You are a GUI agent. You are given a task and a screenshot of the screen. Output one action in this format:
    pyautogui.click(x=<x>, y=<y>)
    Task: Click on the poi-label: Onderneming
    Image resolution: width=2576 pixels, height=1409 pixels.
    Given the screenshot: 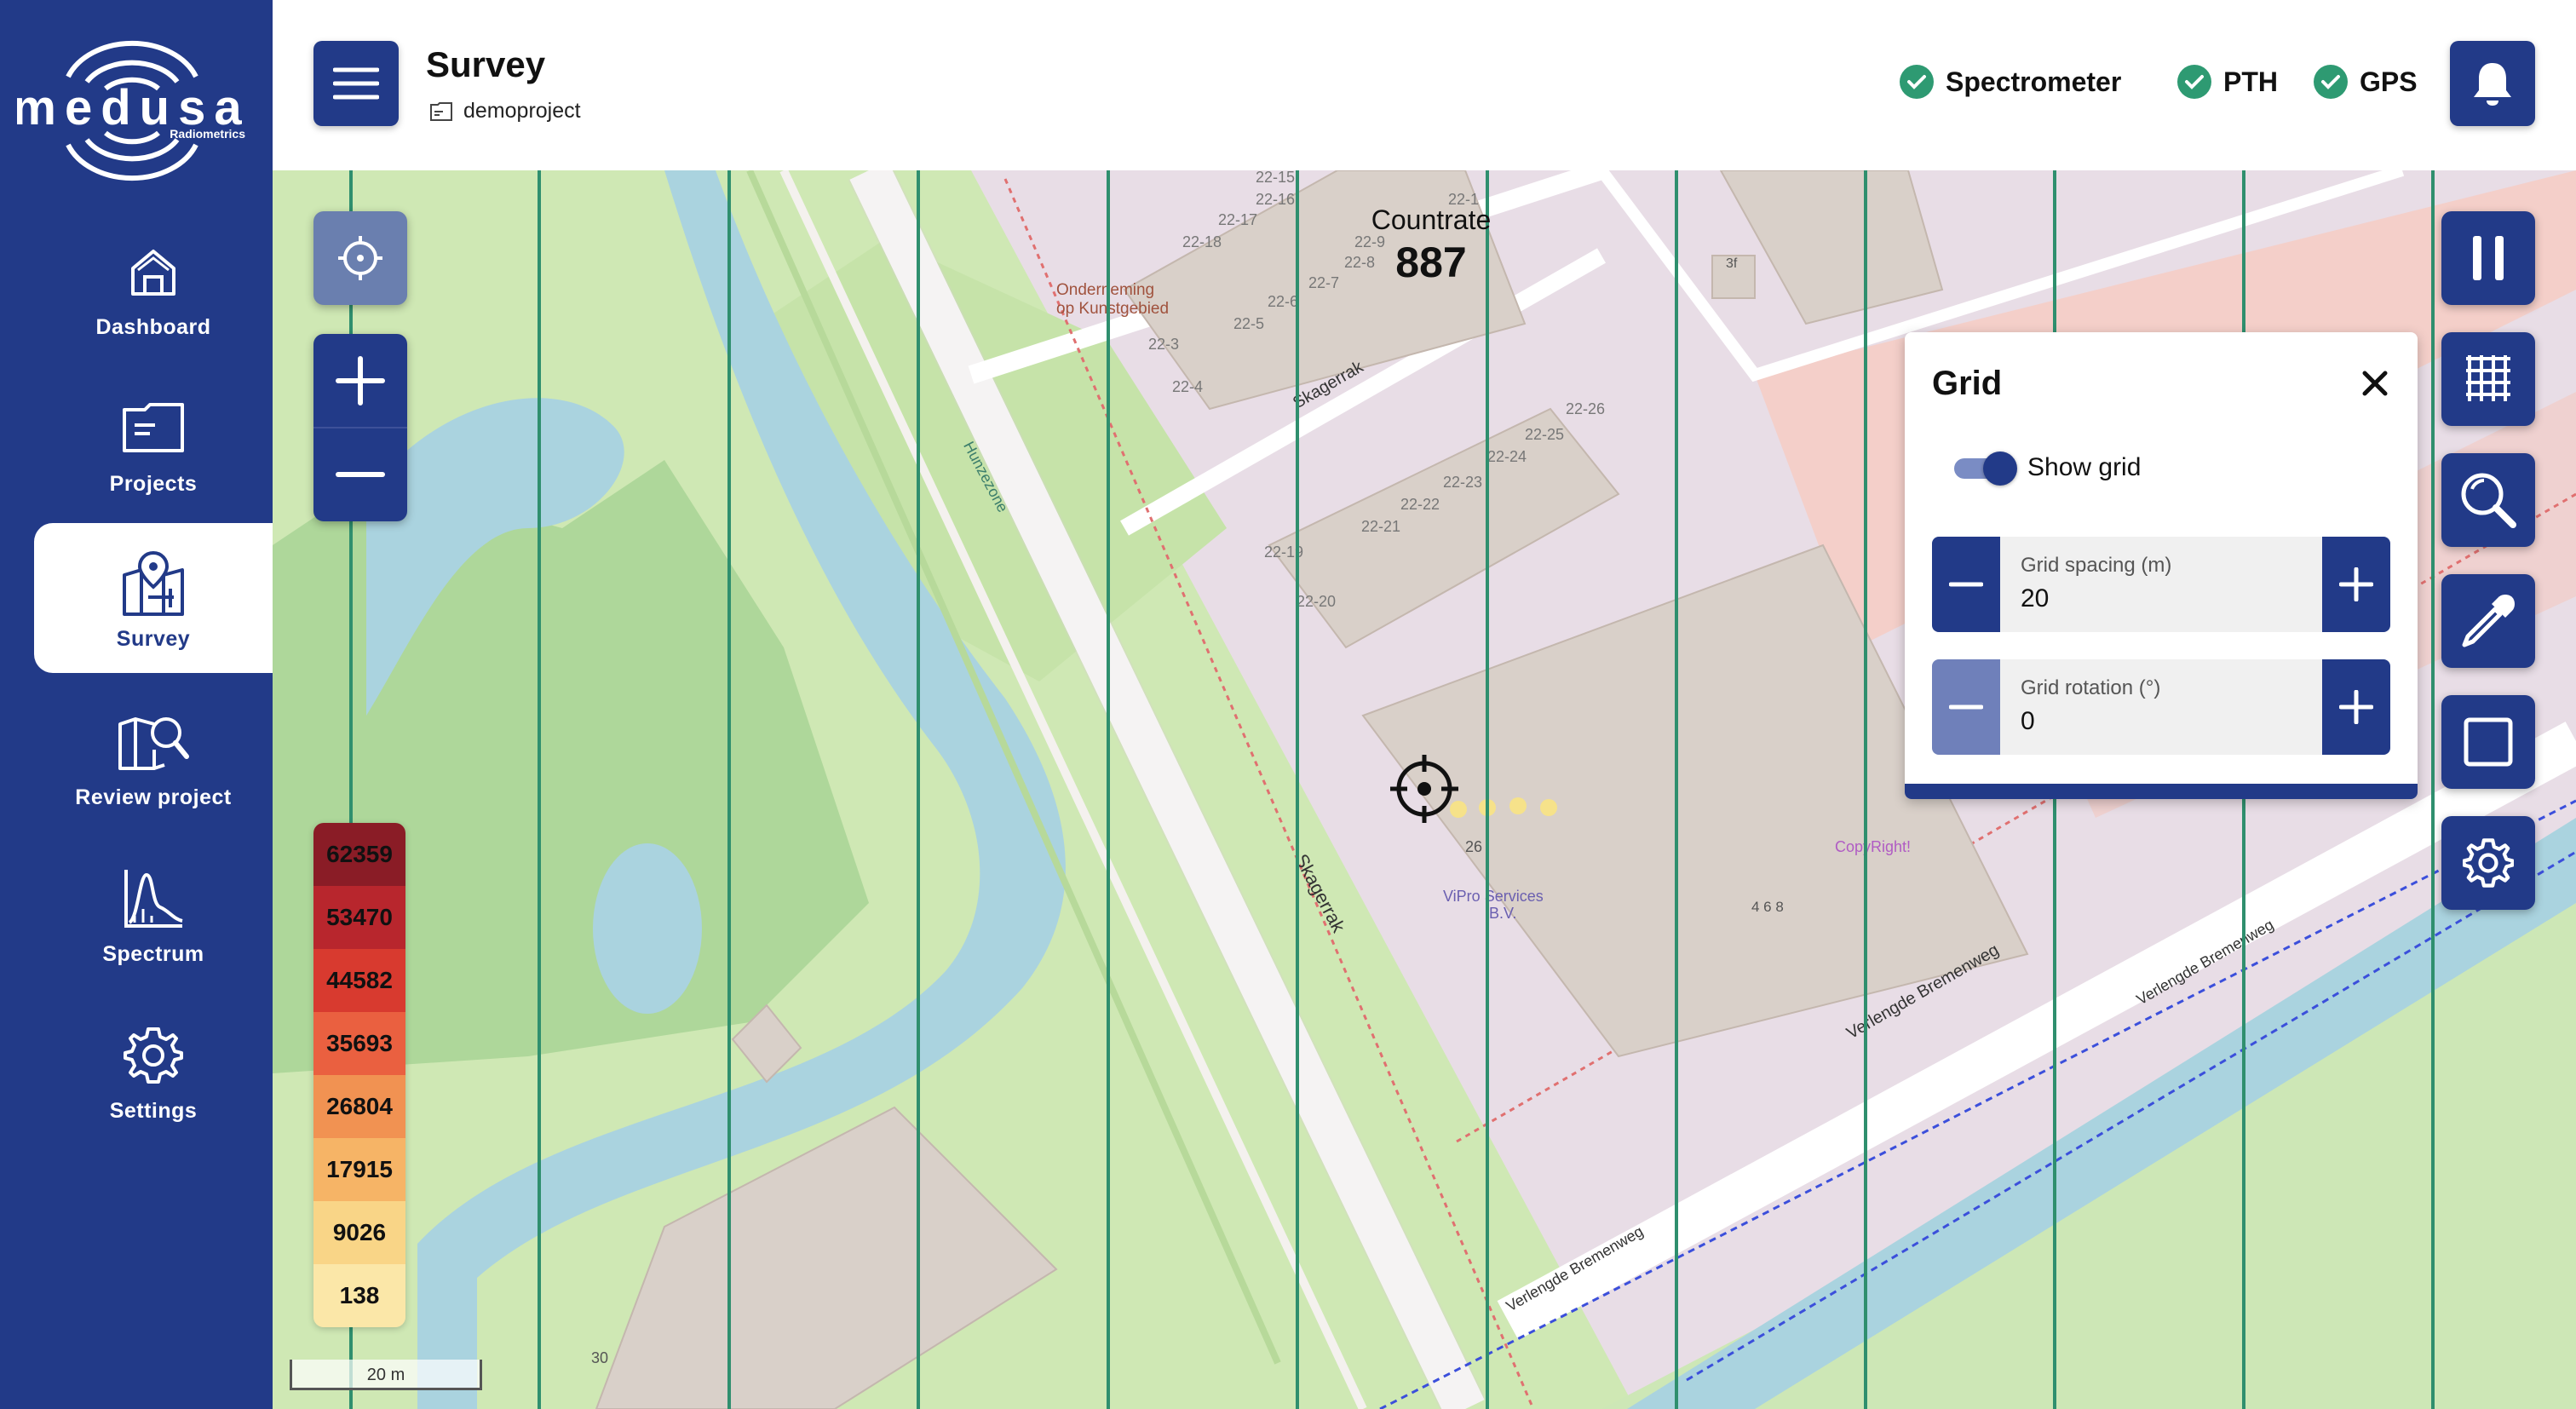 What is the action you would take?
    pyautogui.click(x=1105, y=290)
    